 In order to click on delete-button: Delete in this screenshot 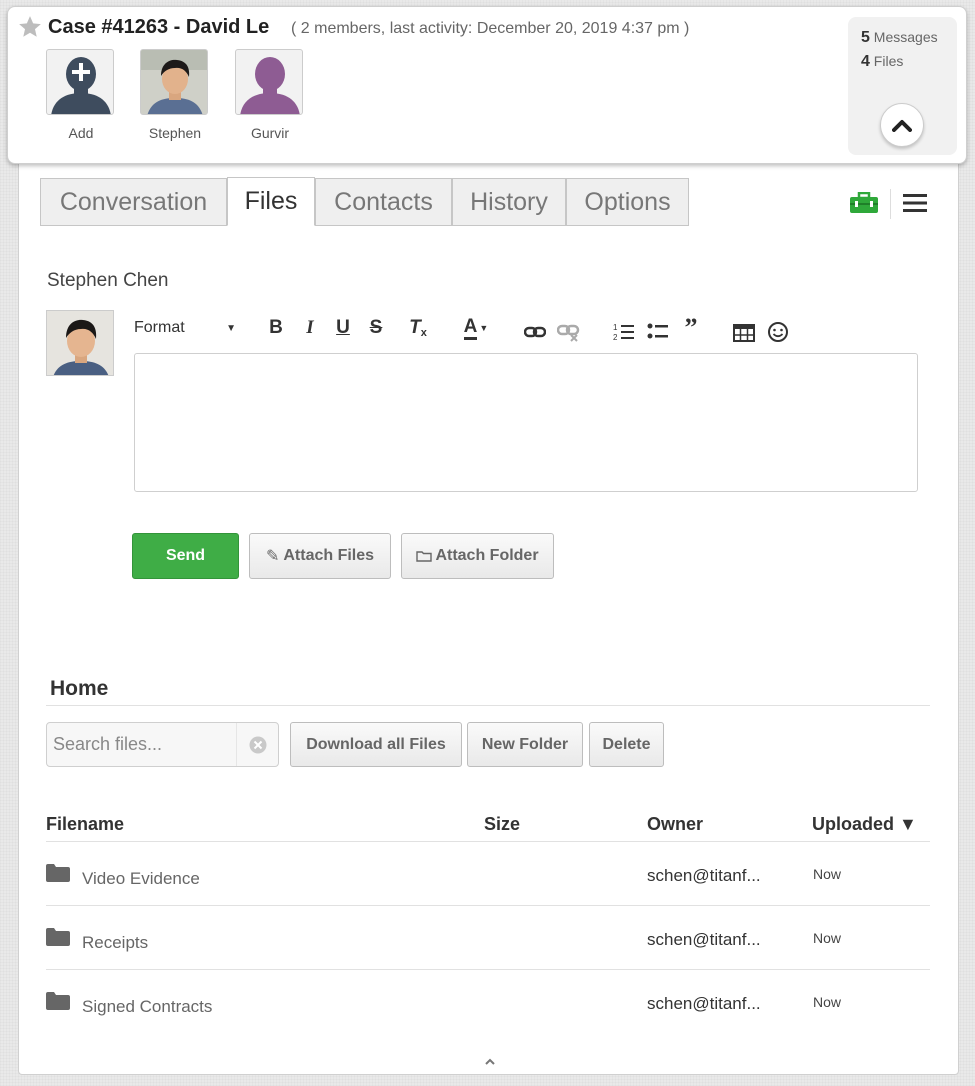, I will do `click(626, 744)`.